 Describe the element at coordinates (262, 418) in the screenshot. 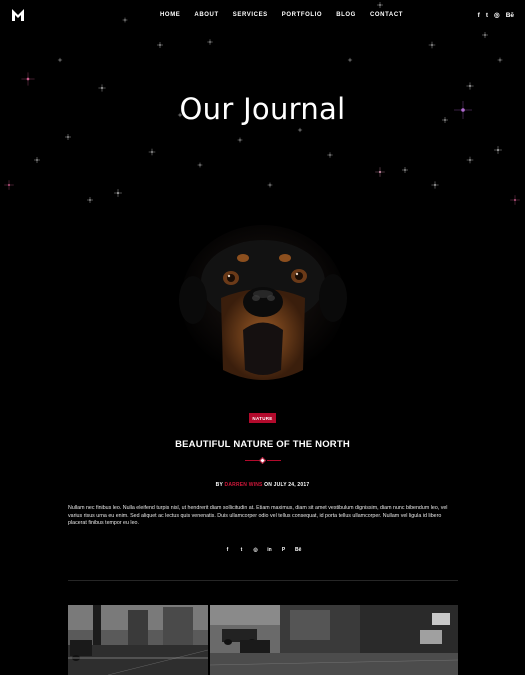

I see `category-badge: NATURE` at that location.